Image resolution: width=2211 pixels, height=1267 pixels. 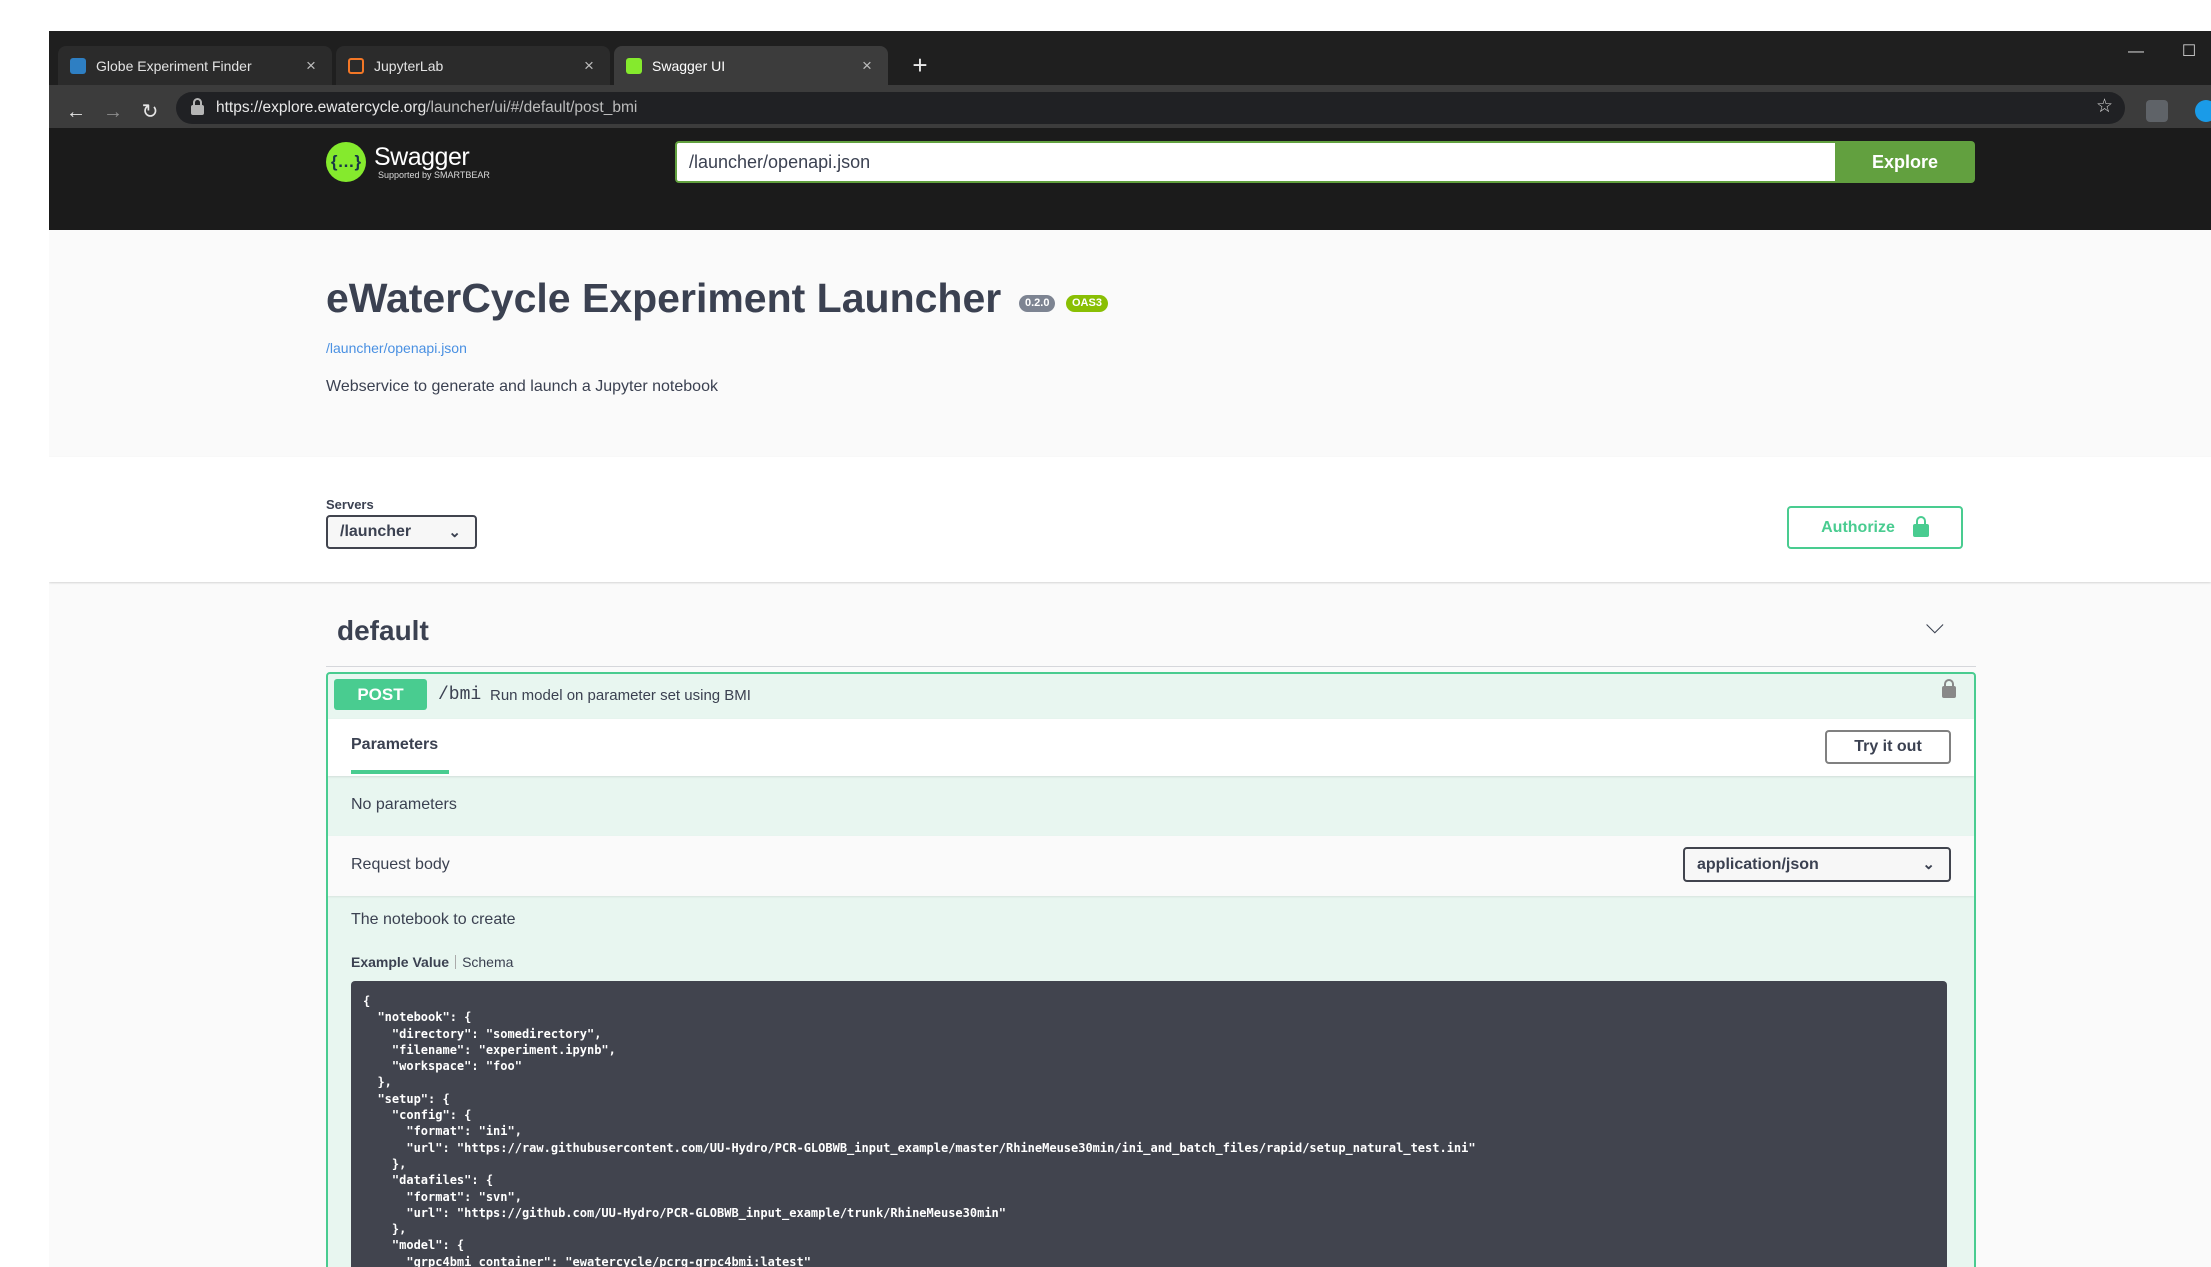 I want to click on url-host: https://explore.ewatercycle.org, so click(x=321, y=107).